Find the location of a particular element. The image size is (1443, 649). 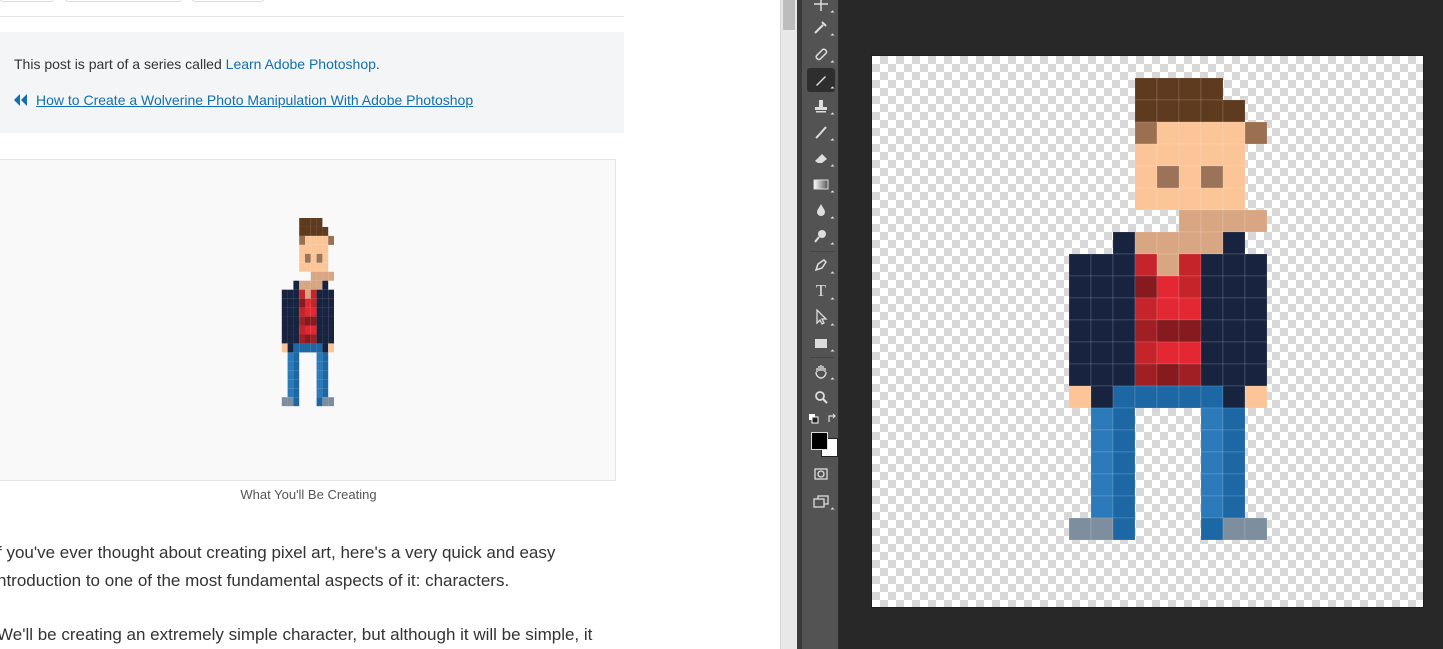

gradient-tool is located at coordinates (821, 184).